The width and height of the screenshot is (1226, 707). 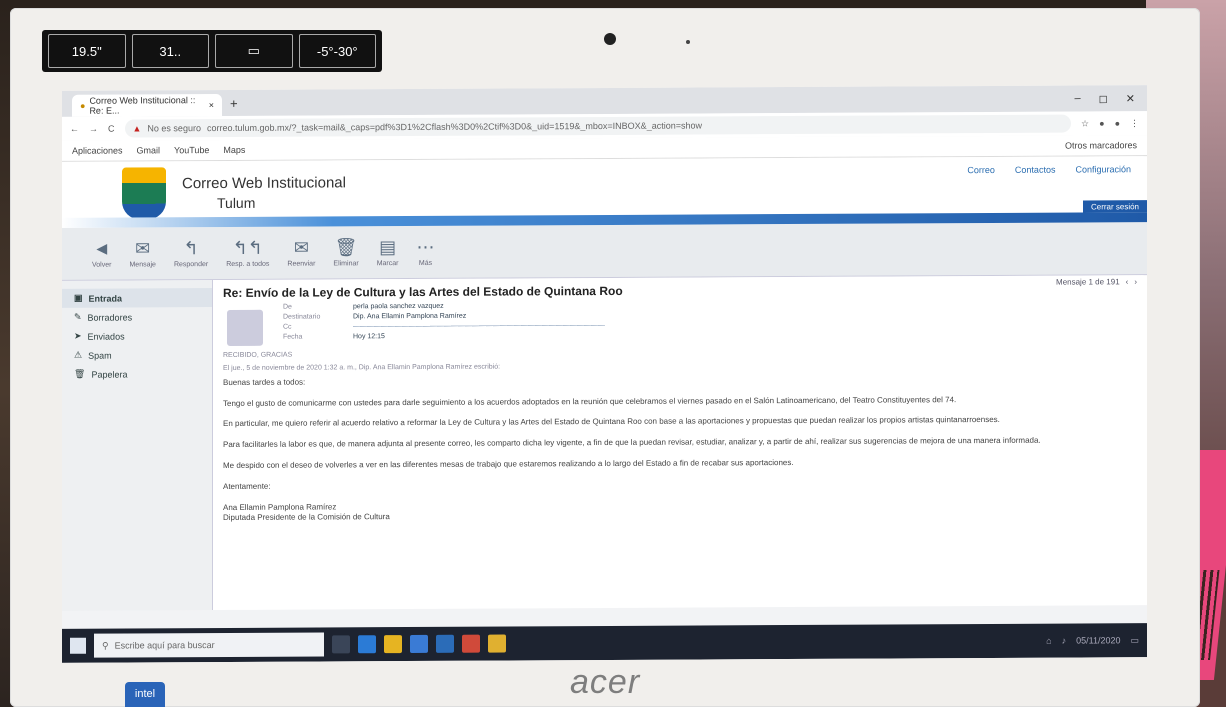 I want to click on search-icon: ⚲, so click(x=105, y=645).